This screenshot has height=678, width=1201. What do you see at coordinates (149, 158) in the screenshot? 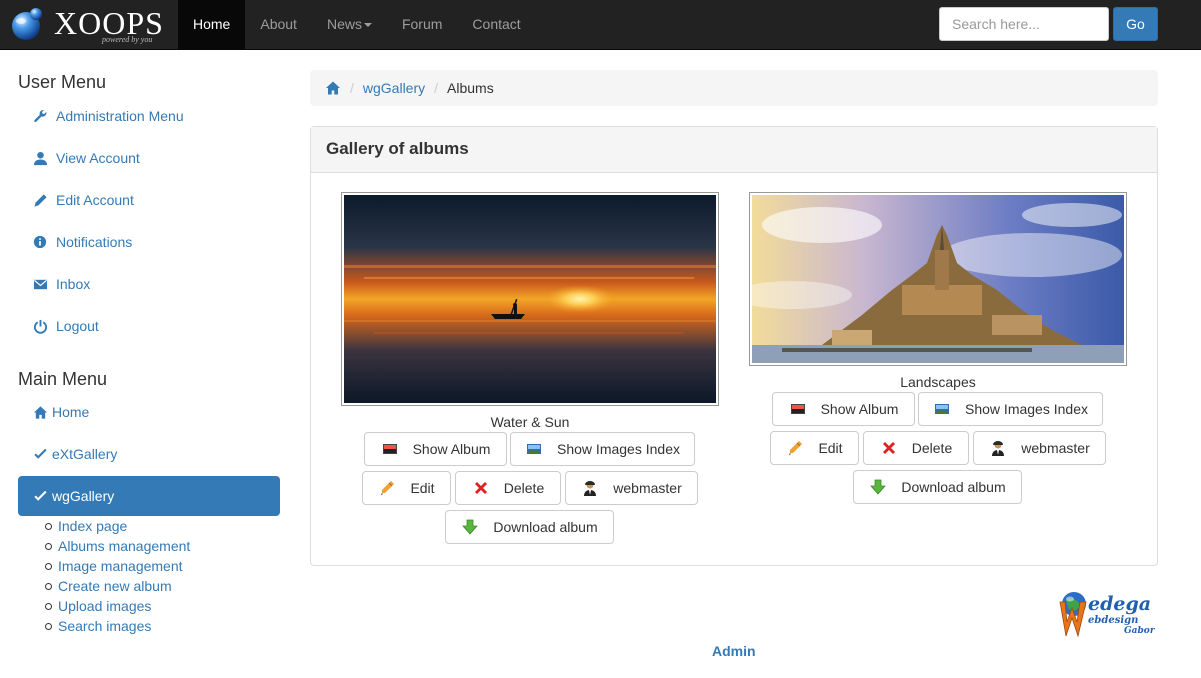
I see `menu-item-view-account: View Account` at bounding box center [149, 158].